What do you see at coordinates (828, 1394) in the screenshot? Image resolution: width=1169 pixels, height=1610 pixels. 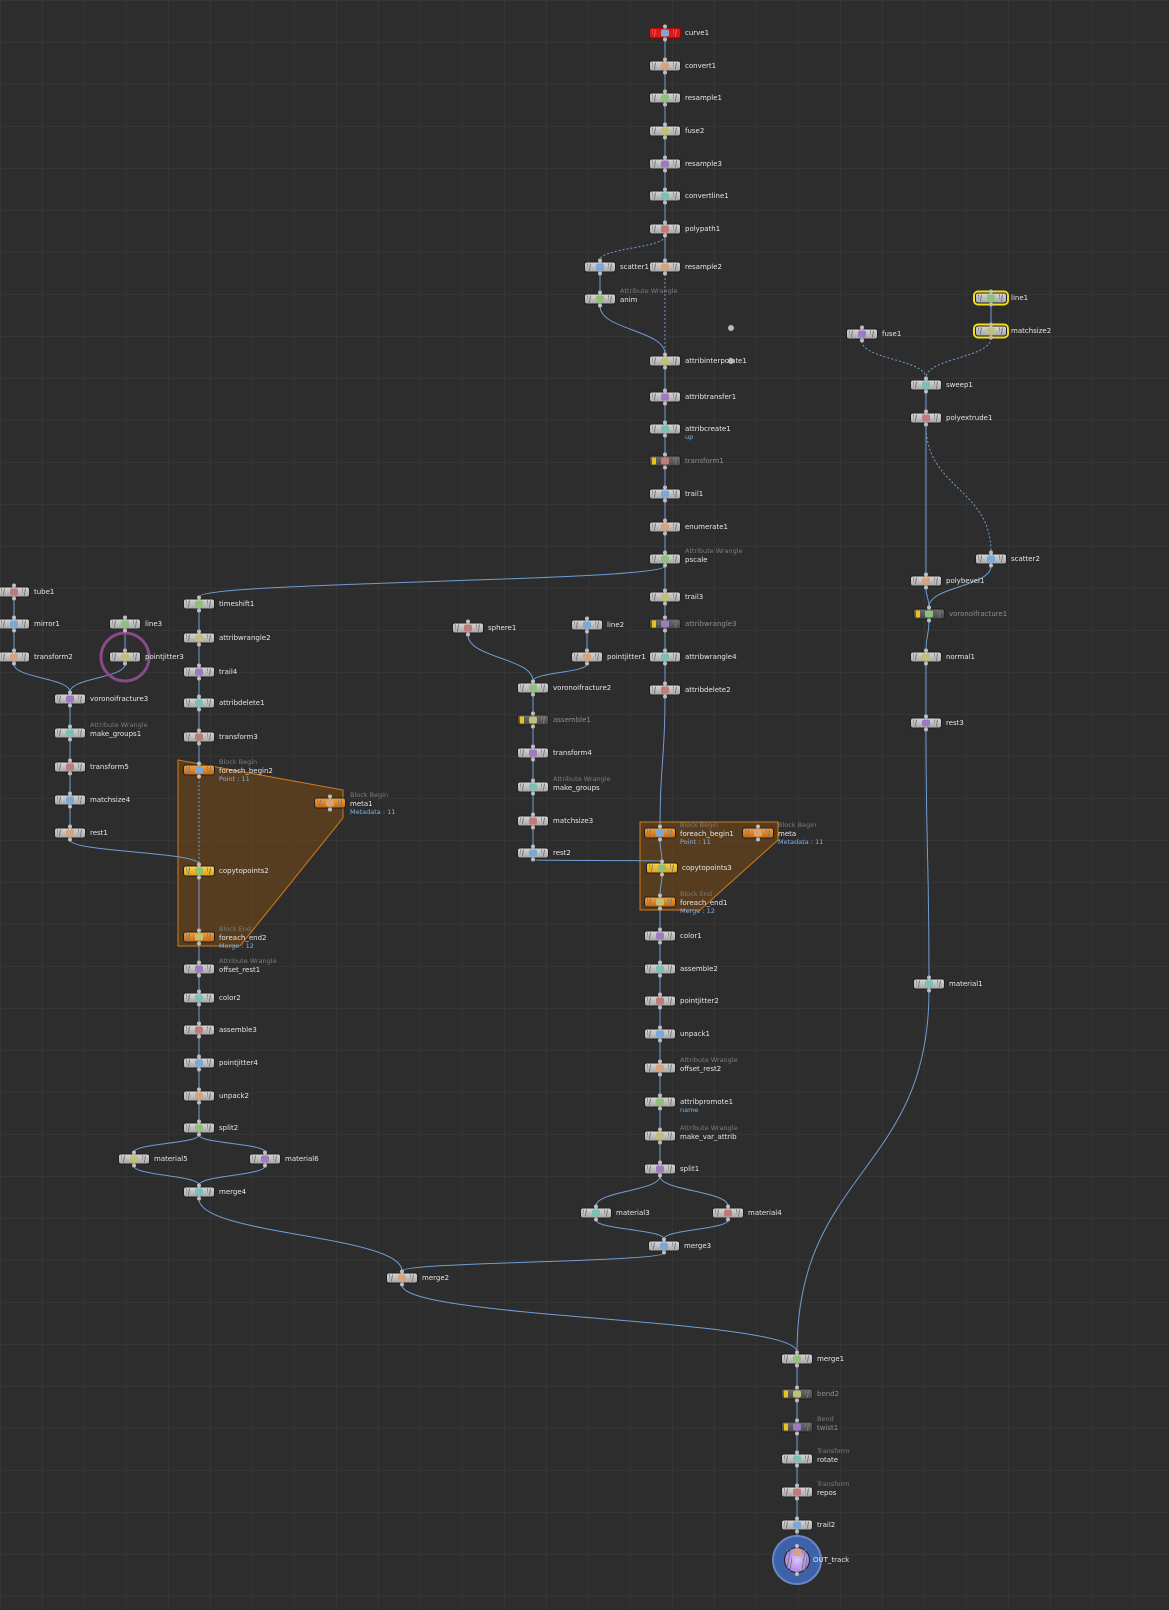 I see `node-name-label: bend2` at bounding box center [828, 1394].